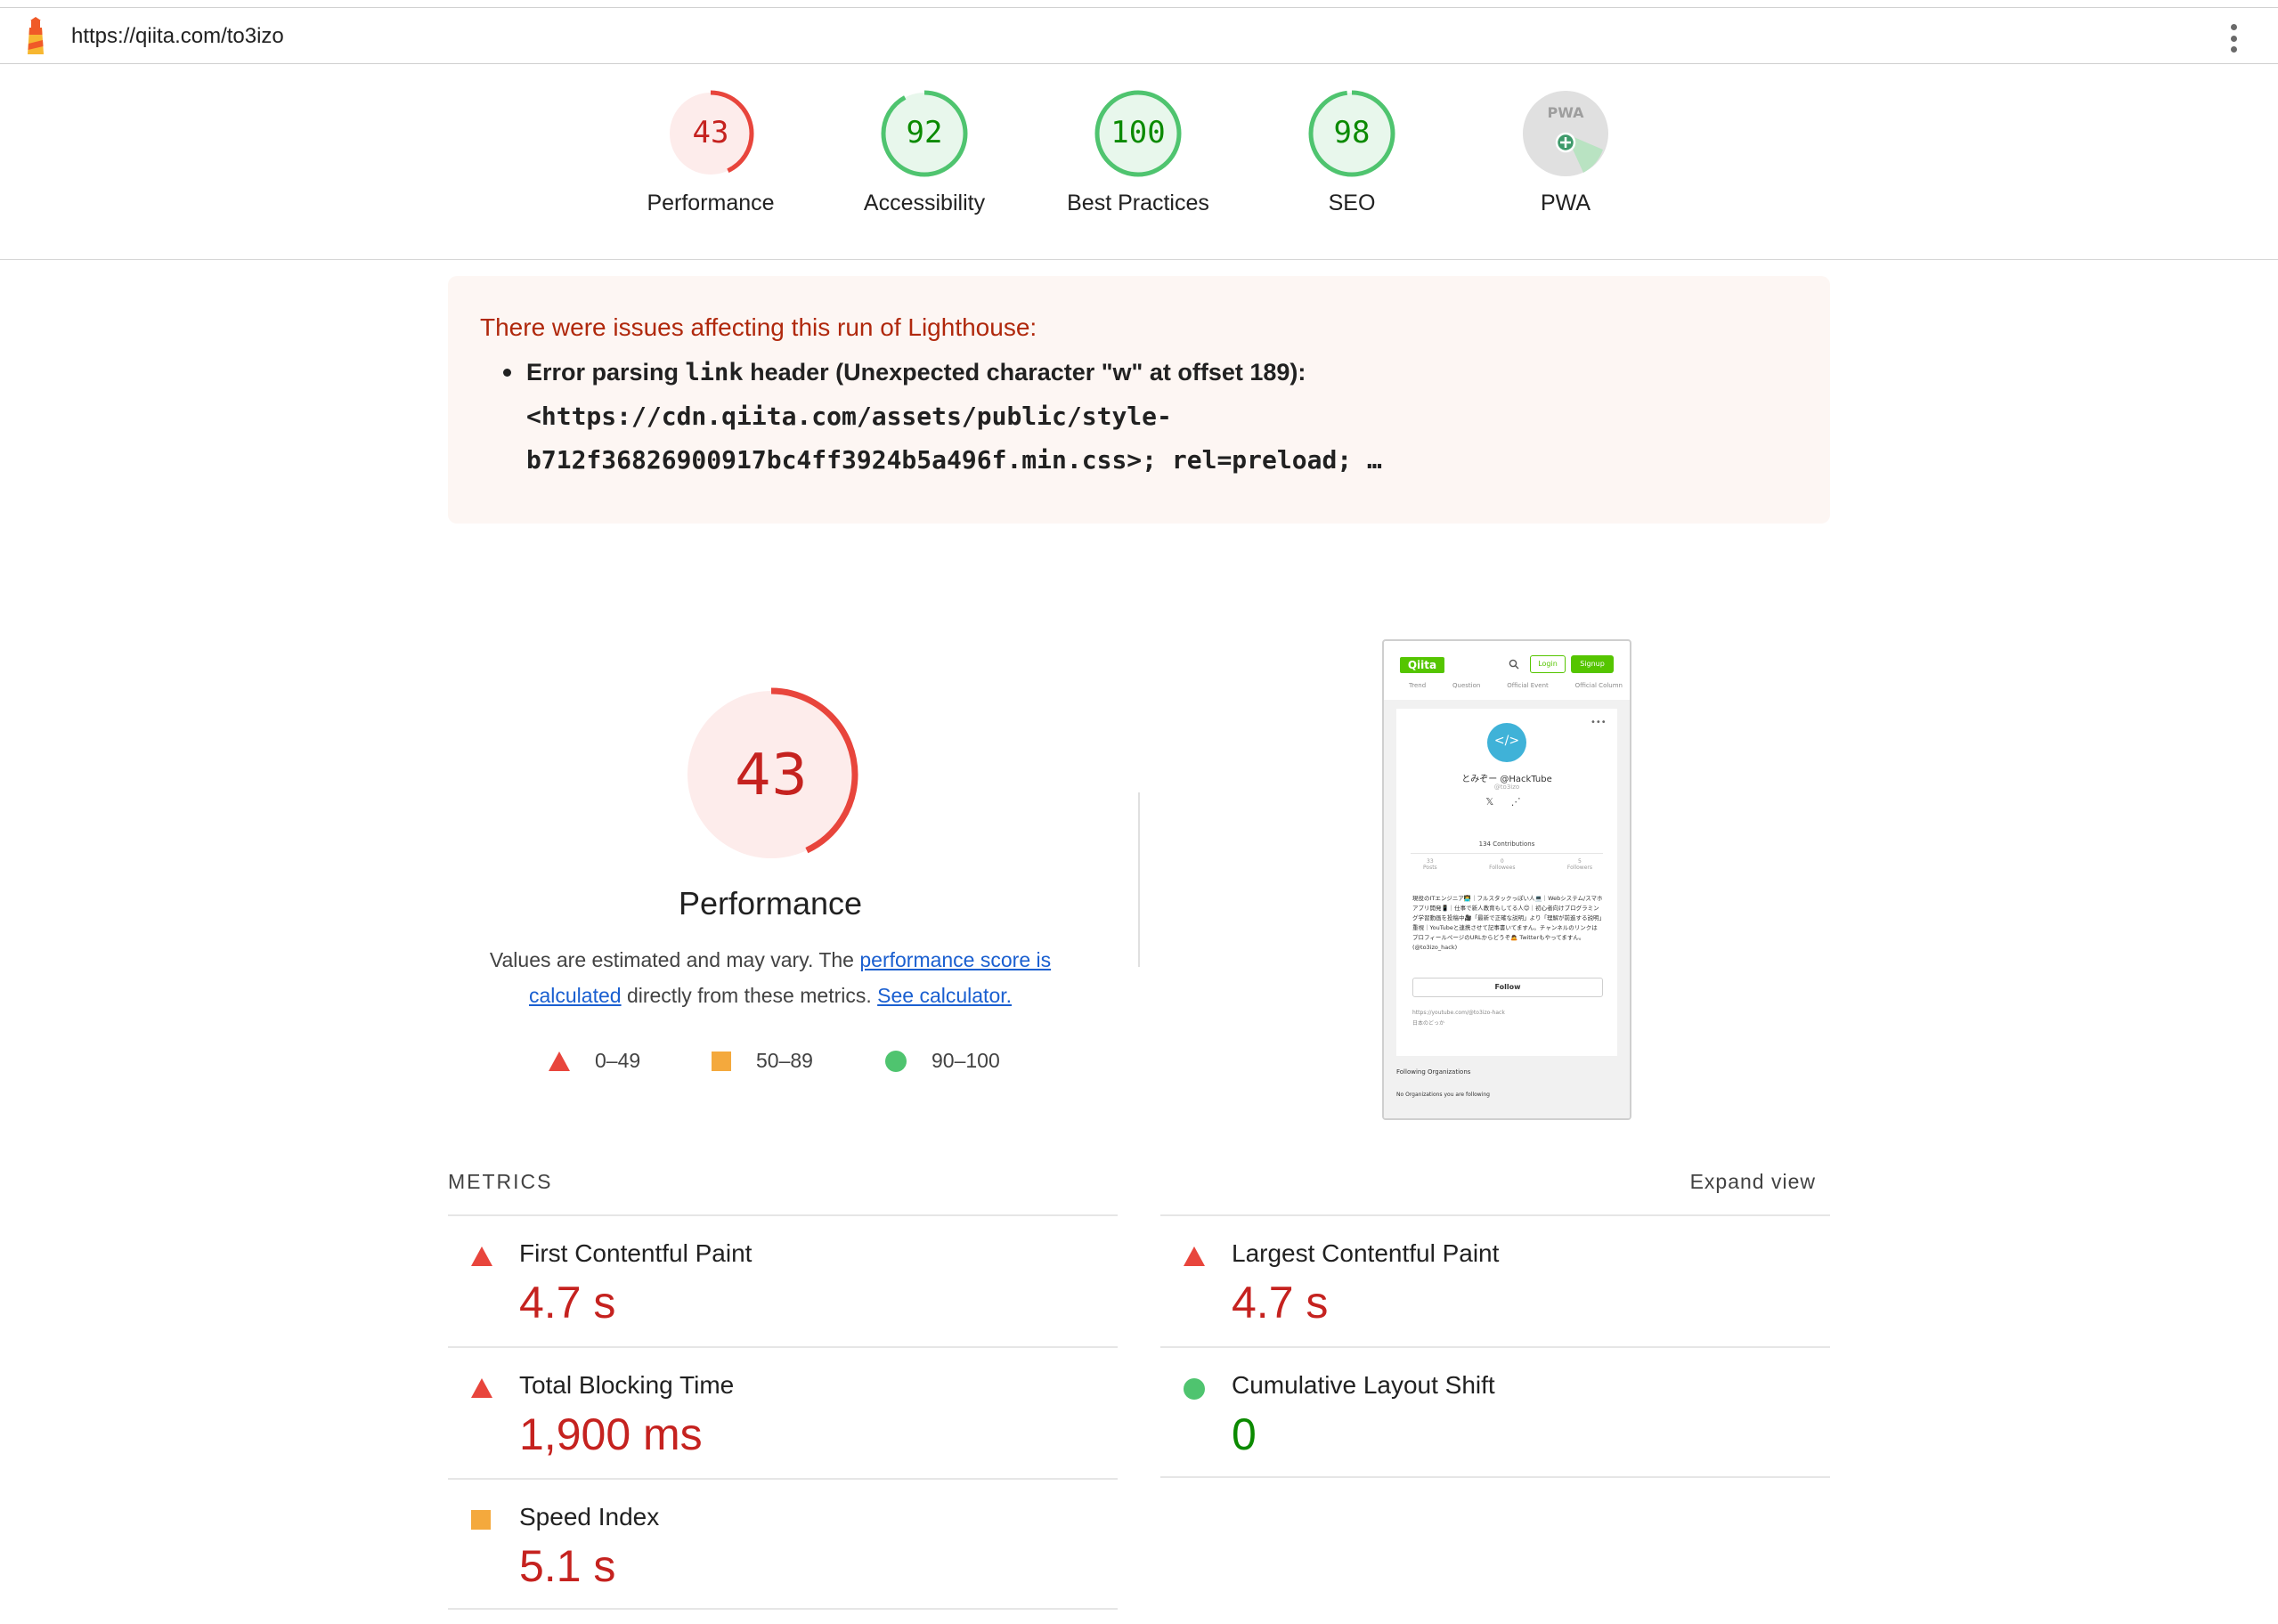 This screenshot has width=2278, height=1624. Describe the element at coordinates (1418, 685) in the screenshot. I see `nav-trend: Trend` at that location.